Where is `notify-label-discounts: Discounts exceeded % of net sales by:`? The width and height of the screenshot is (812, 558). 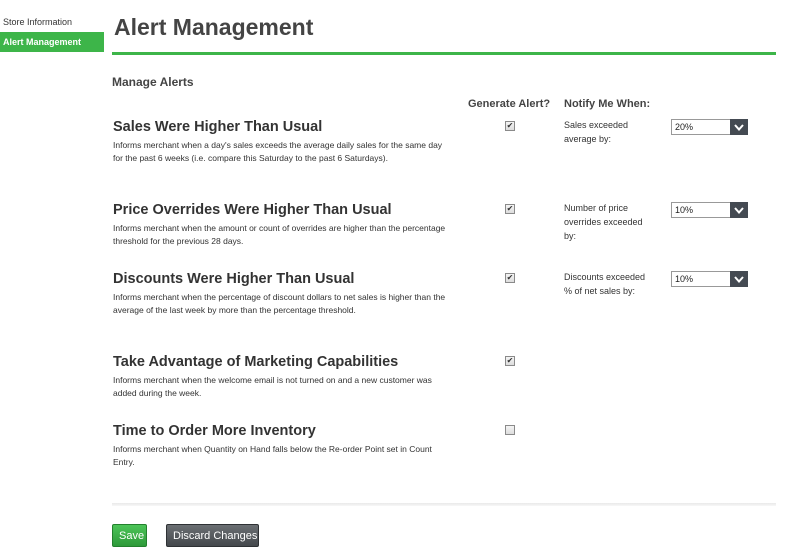
notify-label-discounts: Discounts exceeded % of net sales by: is located at coordinates (605, 284).